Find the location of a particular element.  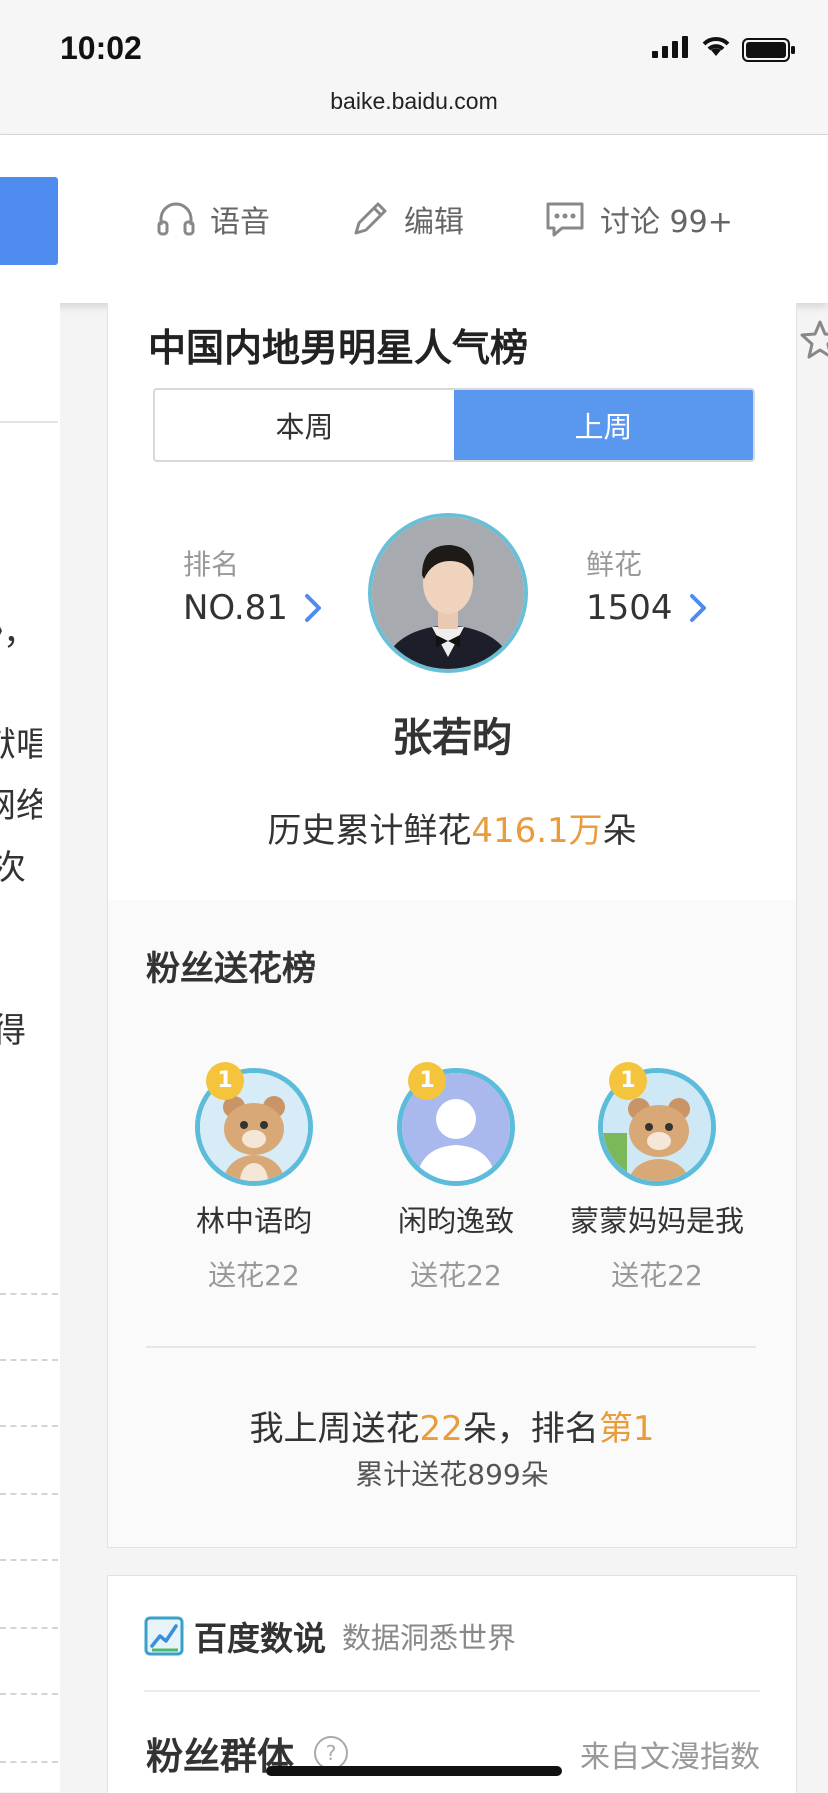

star-name: 张若昀 is located at coordinates (452, 738).